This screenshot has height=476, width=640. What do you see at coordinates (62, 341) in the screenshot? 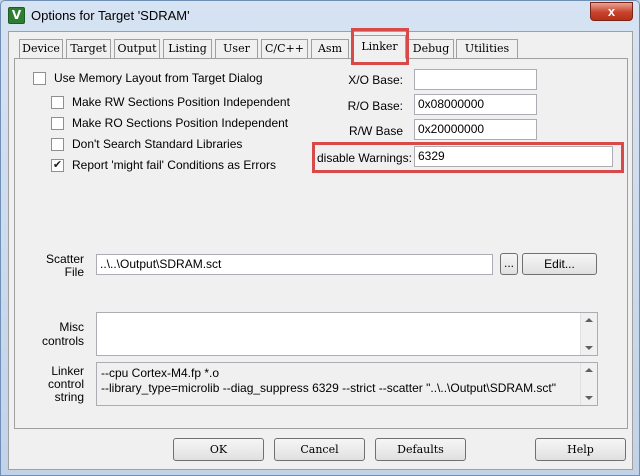
I see `misc-label-line2: controls` at bounding box center [62, 341].